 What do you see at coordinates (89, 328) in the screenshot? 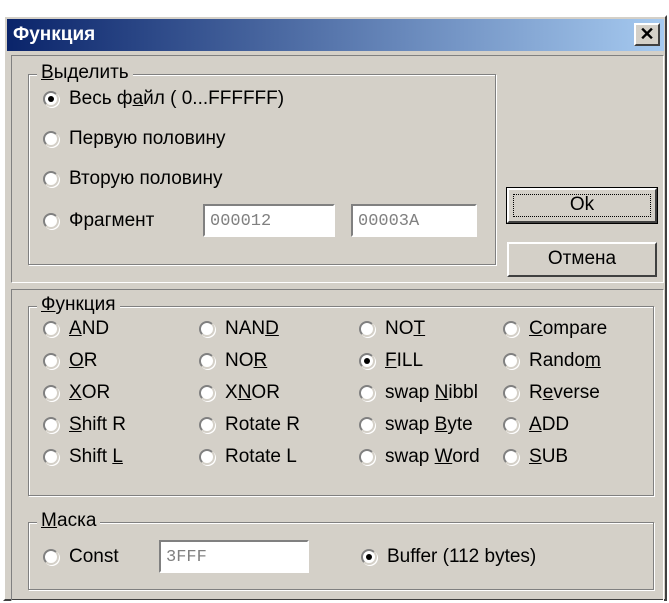
I see `radio-label: AND` at bounding box center [89, 328].